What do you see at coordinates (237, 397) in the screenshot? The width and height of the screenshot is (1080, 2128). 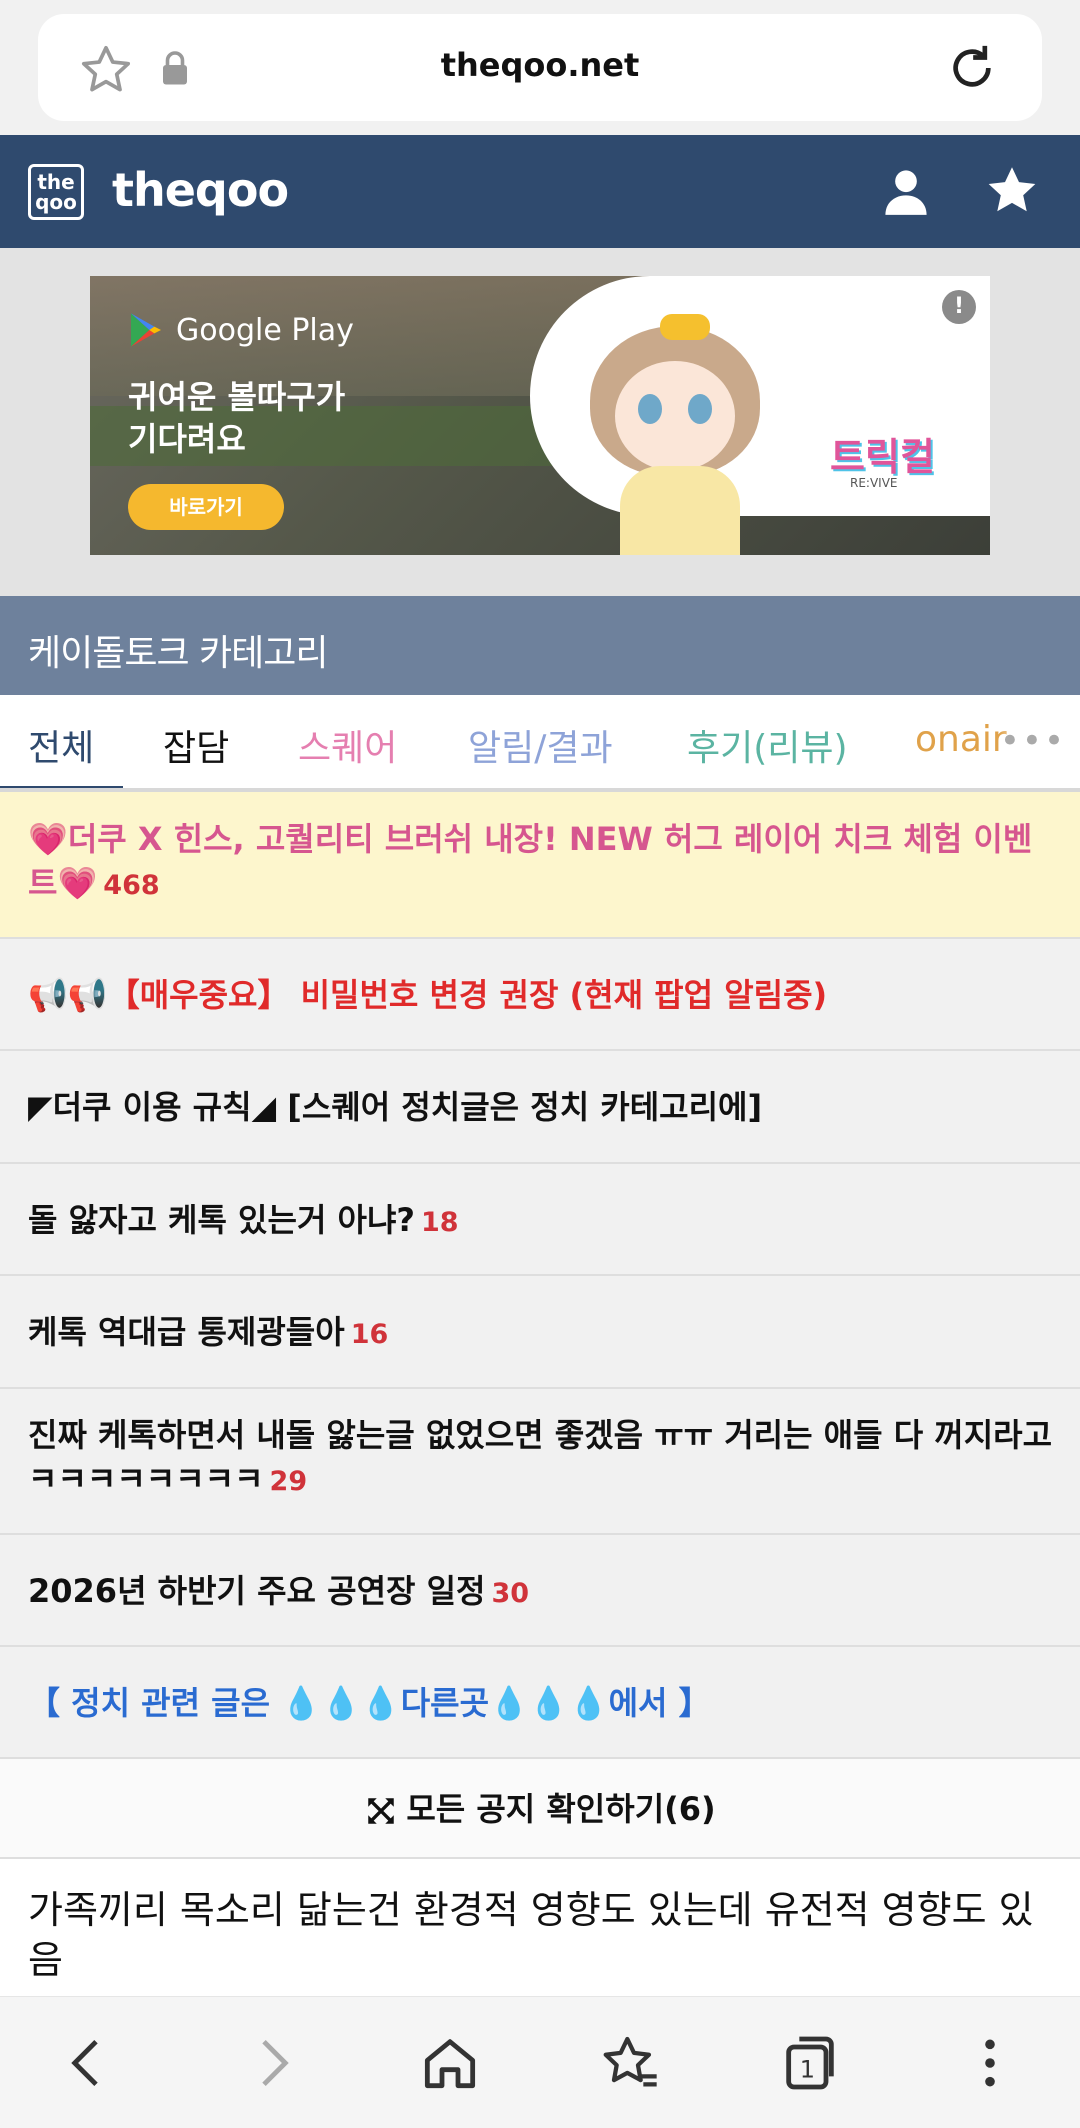 I see `ad-headline-line1: 귀여운 볼따구가` at bounding box center [237, 397].